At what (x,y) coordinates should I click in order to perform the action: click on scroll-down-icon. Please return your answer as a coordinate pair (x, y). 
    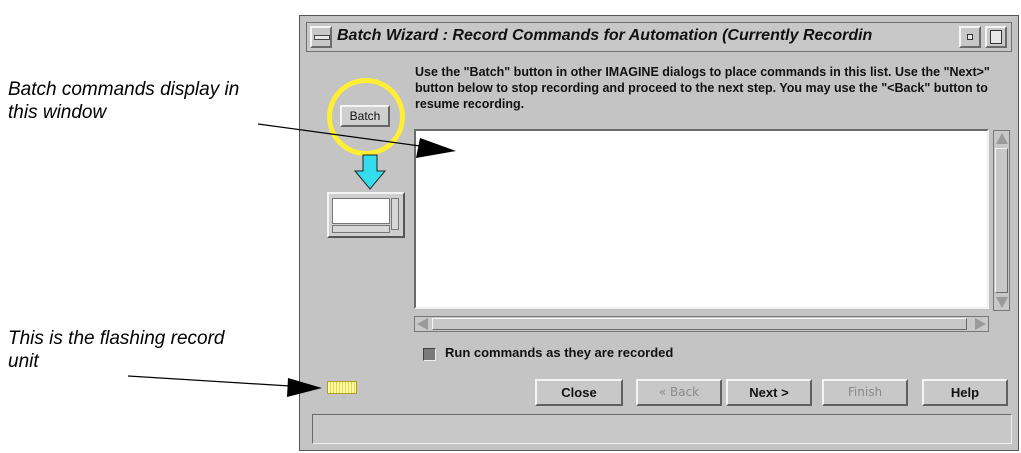
    Looking at the image, I should click on (1002, 302).